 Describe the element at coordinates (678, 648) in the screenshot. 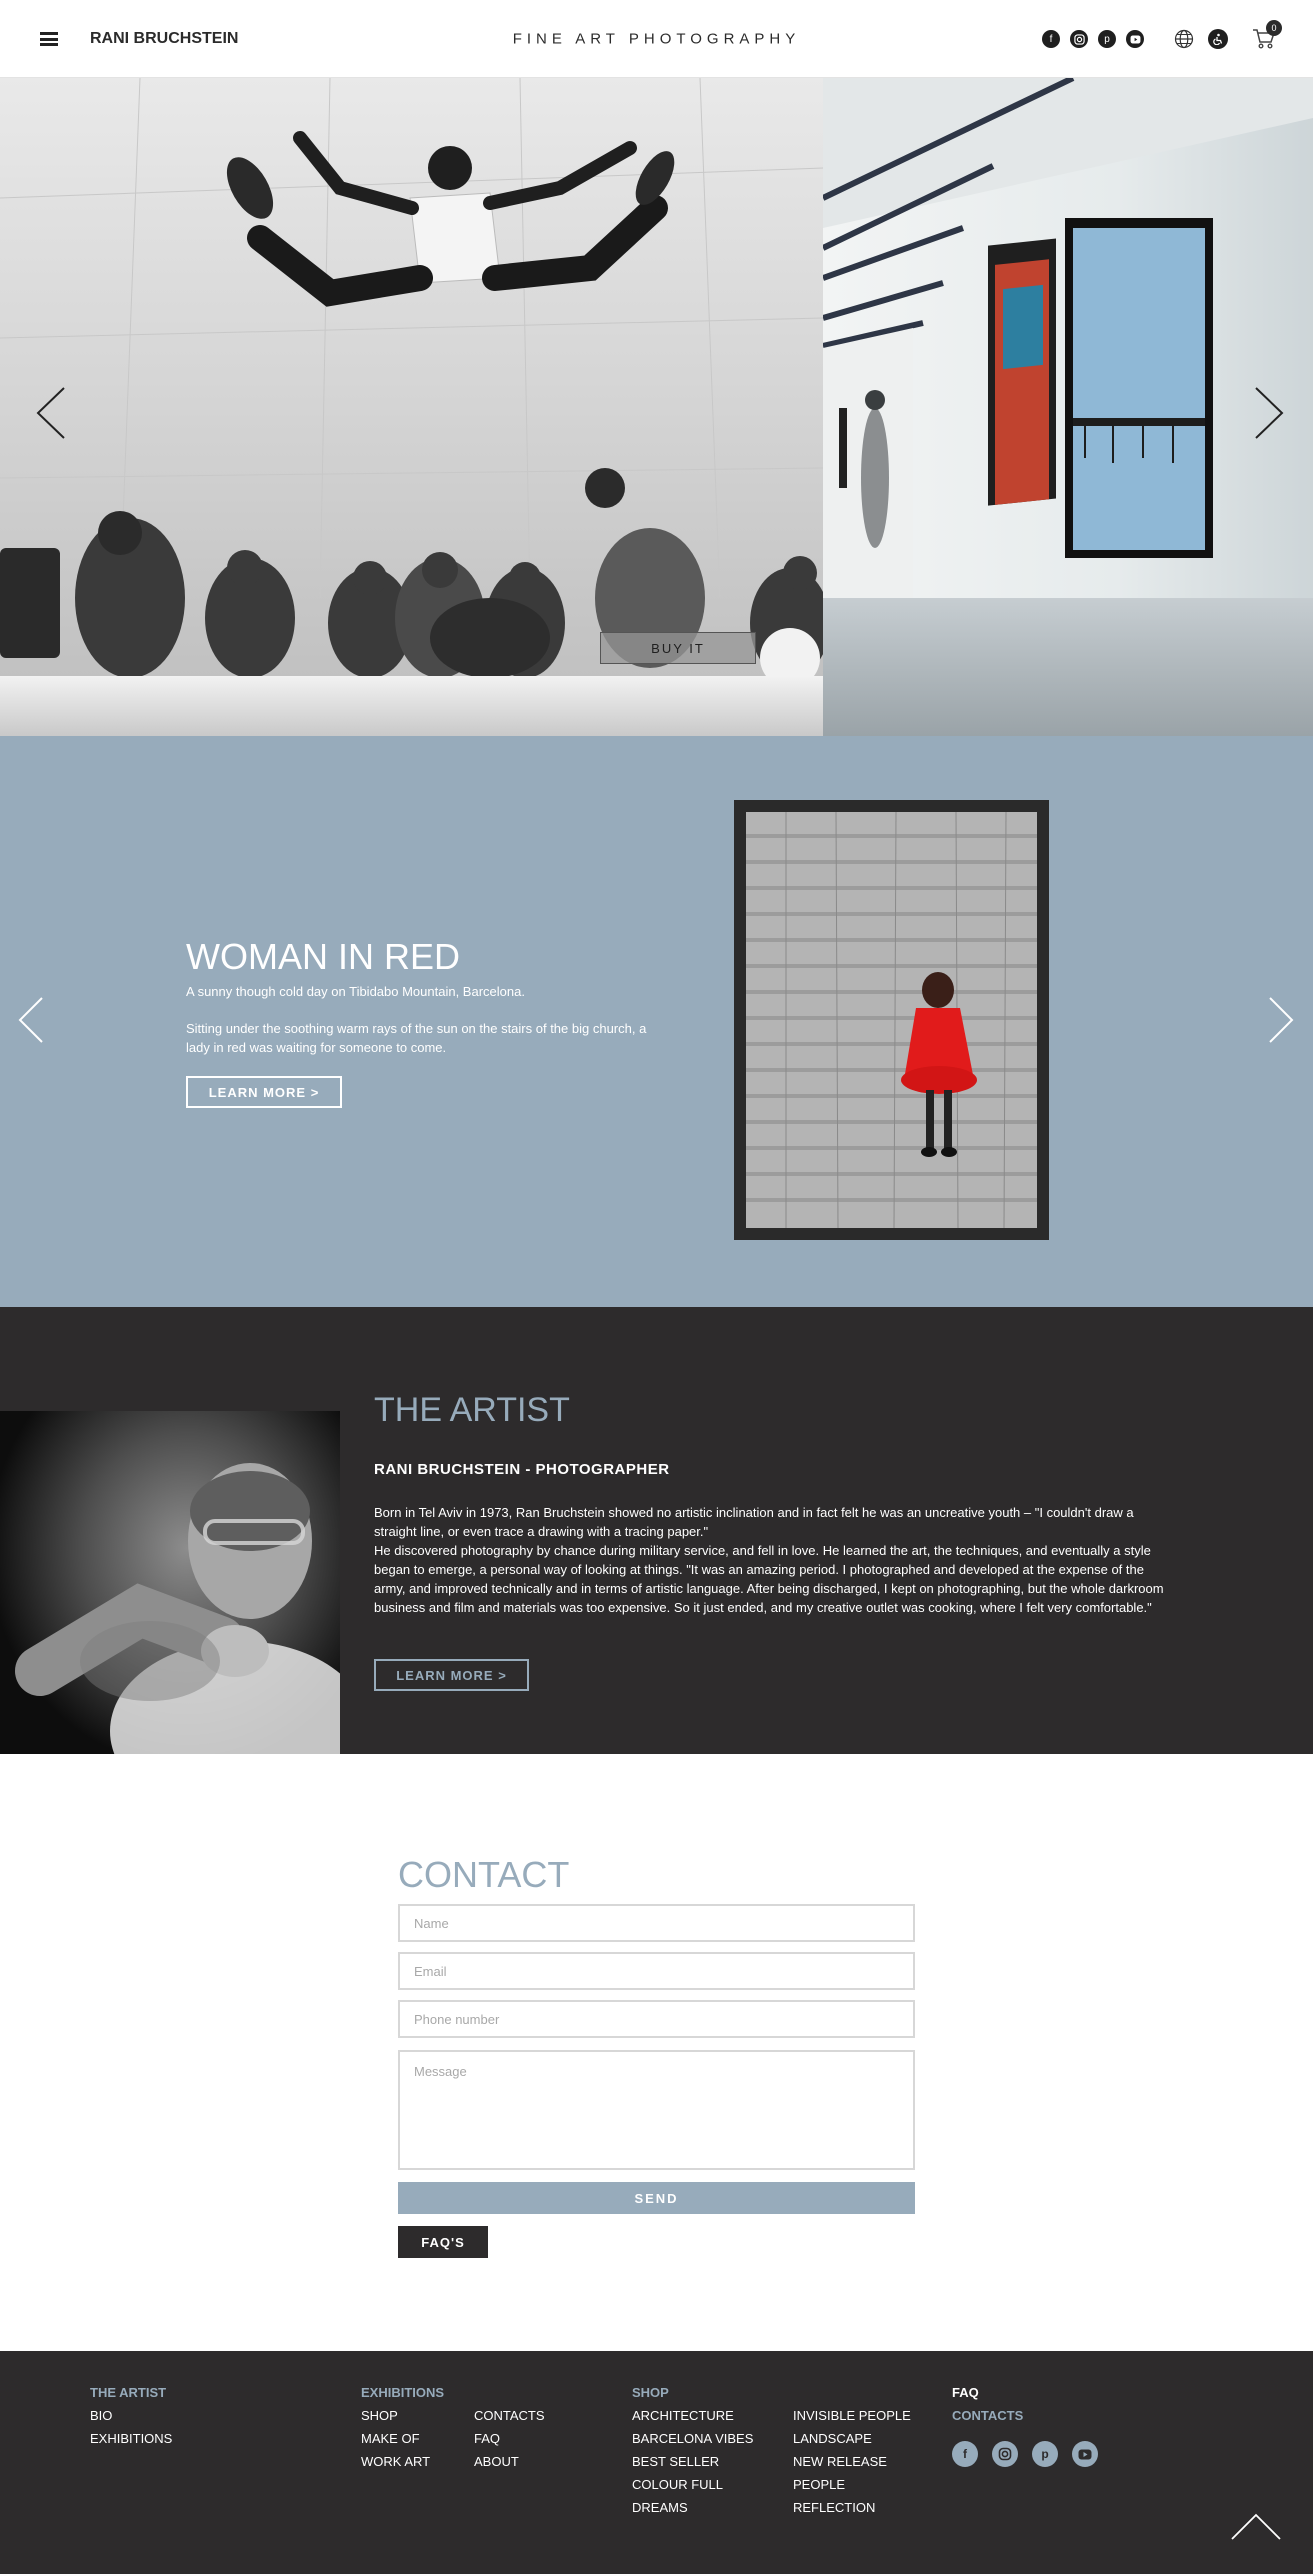

I see `buy-it-button: BUY IT` at that location.